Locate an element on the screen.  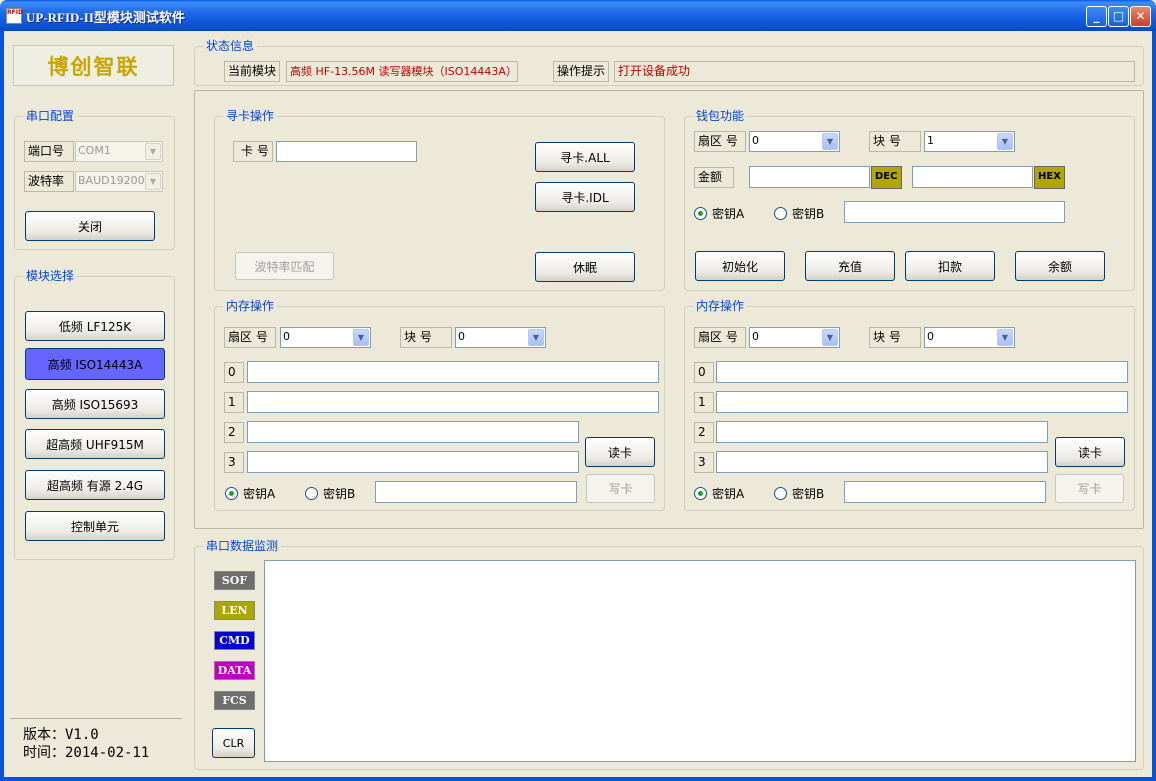
hex-label: HEX is located at coordinates (1049, 177).